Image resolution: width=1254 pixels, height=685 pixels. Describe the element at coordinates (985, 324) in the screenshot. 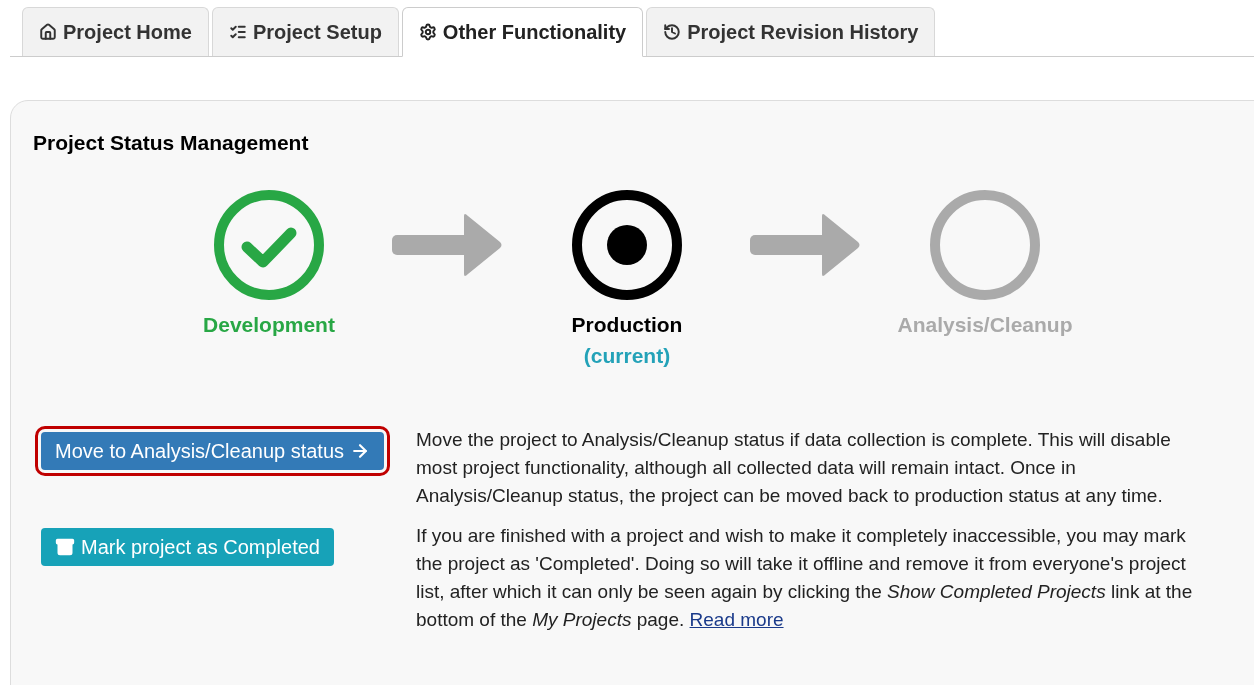

I see `stage-label: Analysis/Cleanup` at that location.